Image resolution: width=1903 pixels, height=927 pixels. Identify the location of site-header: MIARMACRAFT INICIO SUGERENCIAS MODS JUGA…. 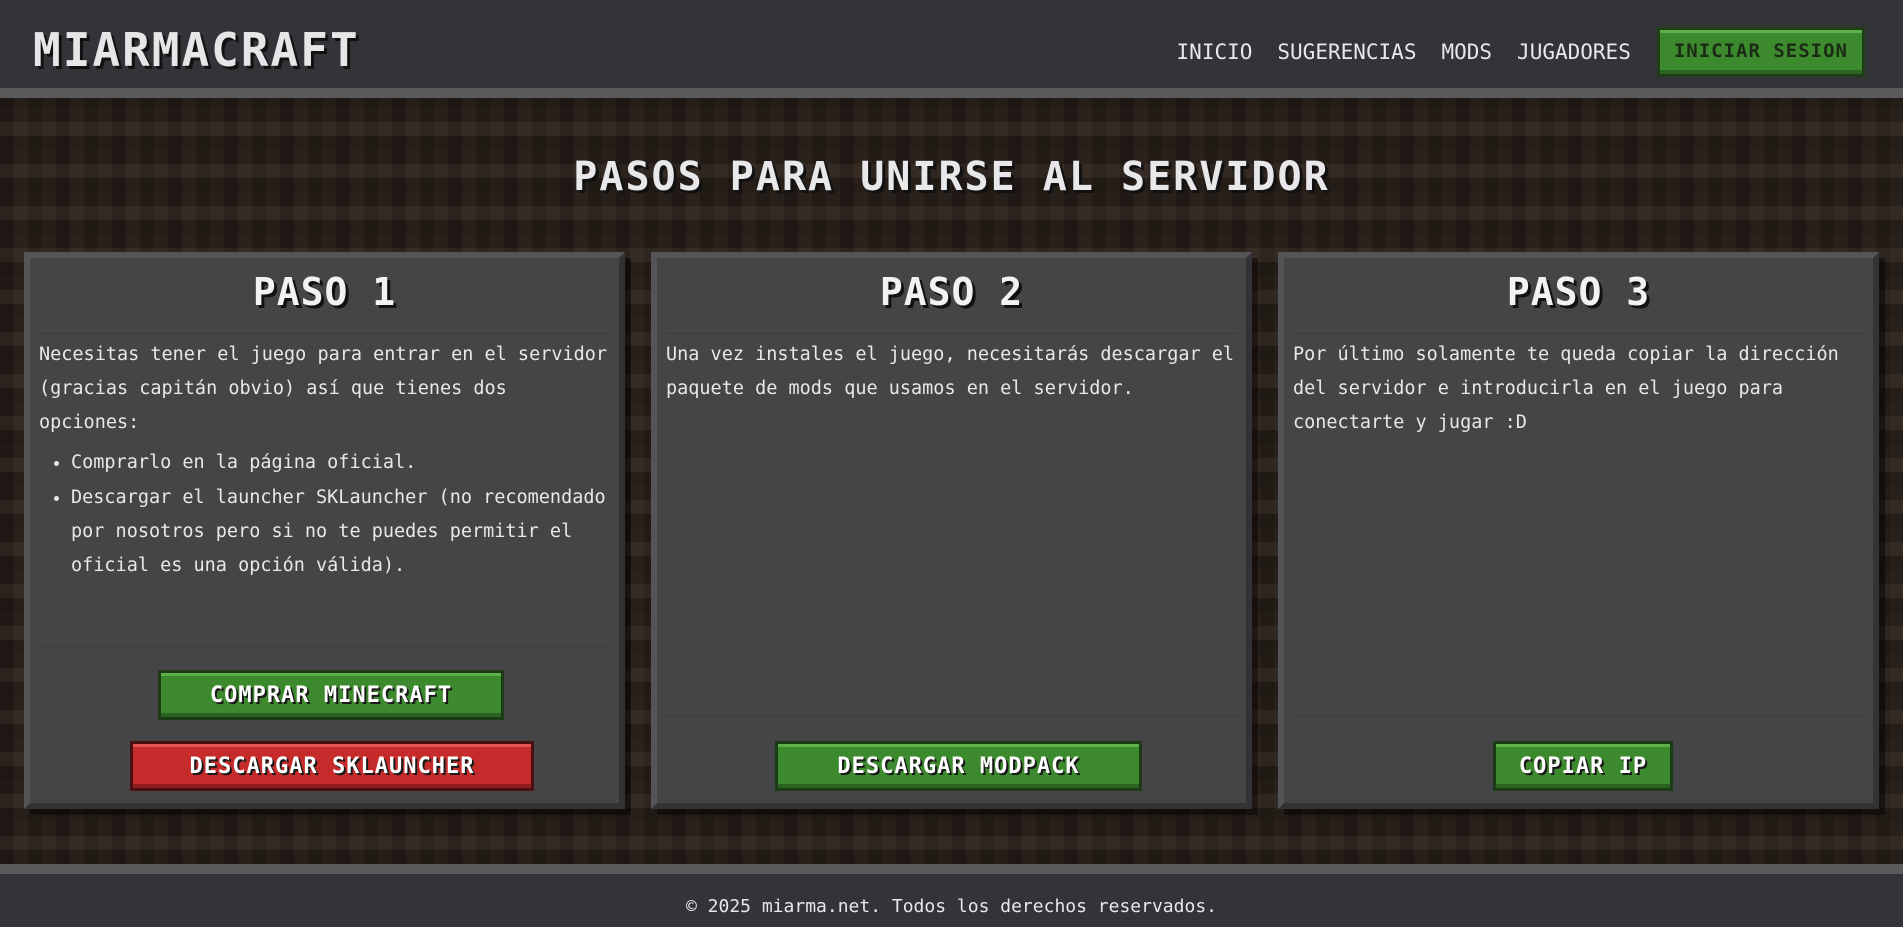
(951, 49).